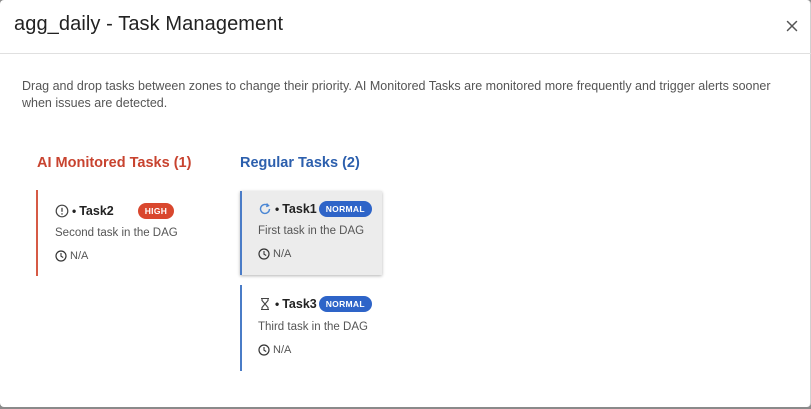 The width and height of the screenshot is (811, 409). I want to click on task-description: Second task in the DAG, so click(116, 233).